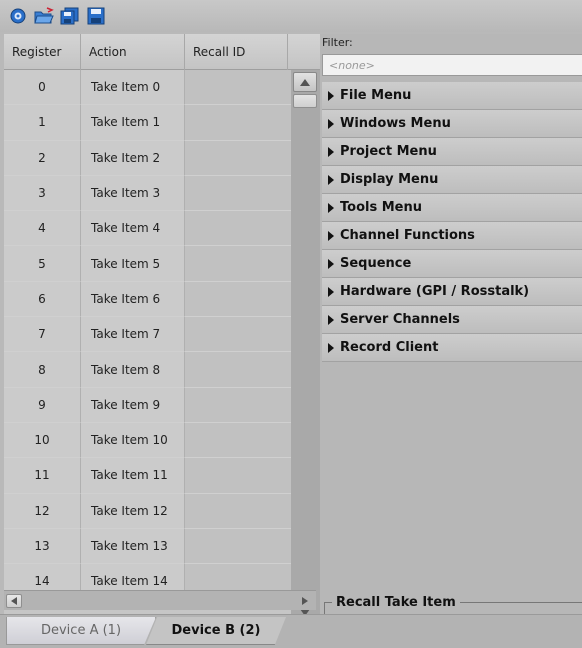 This screenshot has height=648, width=582. What do you see at coordinates (133, 264) in the screenshot?
I see `cell-action: Take Item 5` at bounding box center [133, 264].